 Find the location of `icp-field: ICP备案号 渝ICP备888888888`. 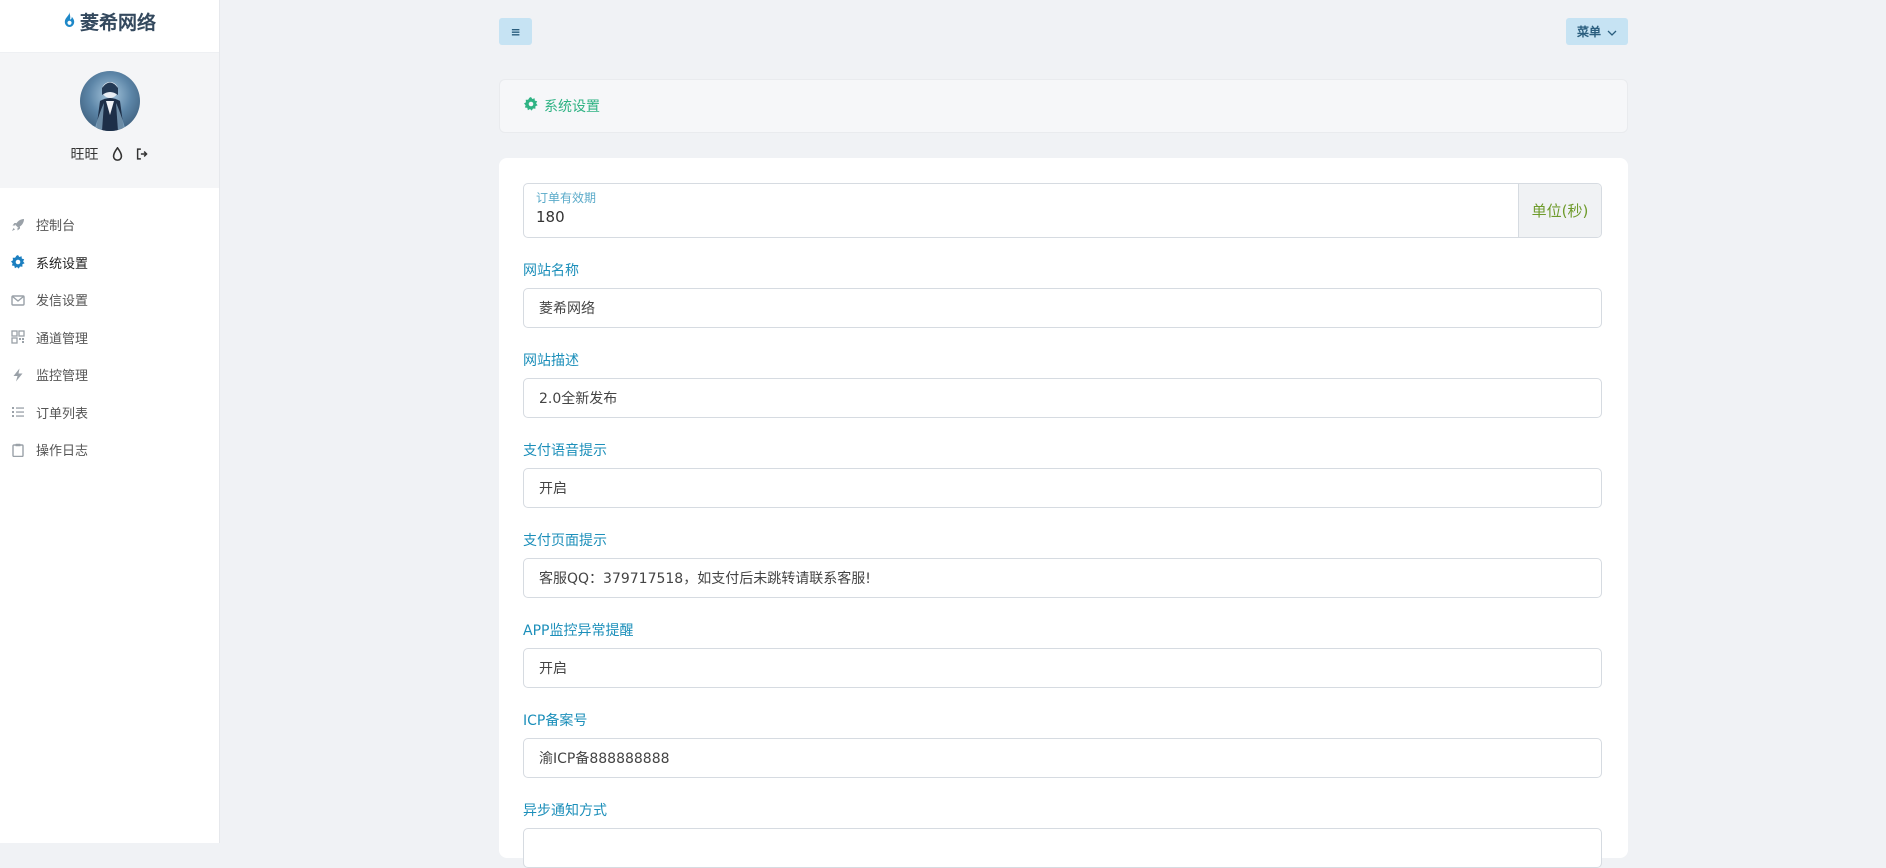

icp-field: ICP备案号 渝ICP备888888888 is located at coordinates (1063, 745).